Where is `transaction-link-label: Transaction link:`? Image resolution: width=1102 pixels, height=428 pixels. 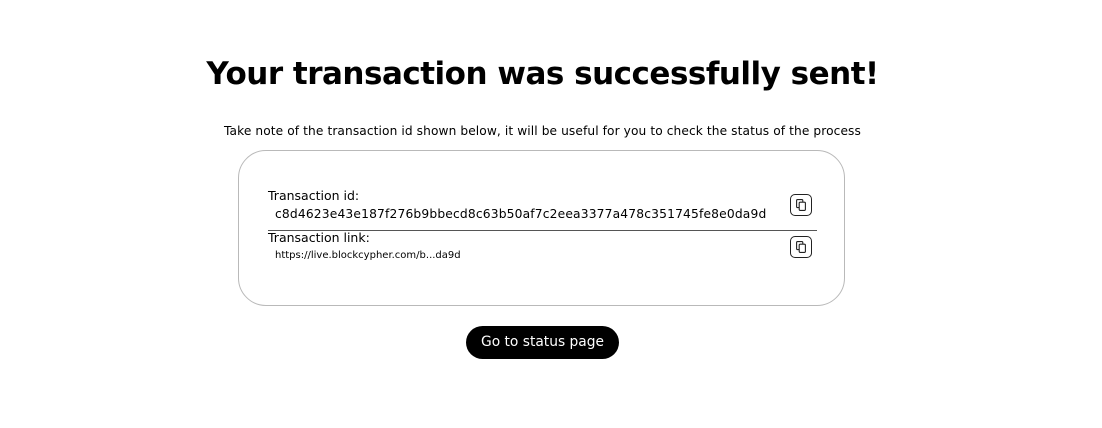
transaction-link-label: Transaction link: is located at coordinates (319, 237).